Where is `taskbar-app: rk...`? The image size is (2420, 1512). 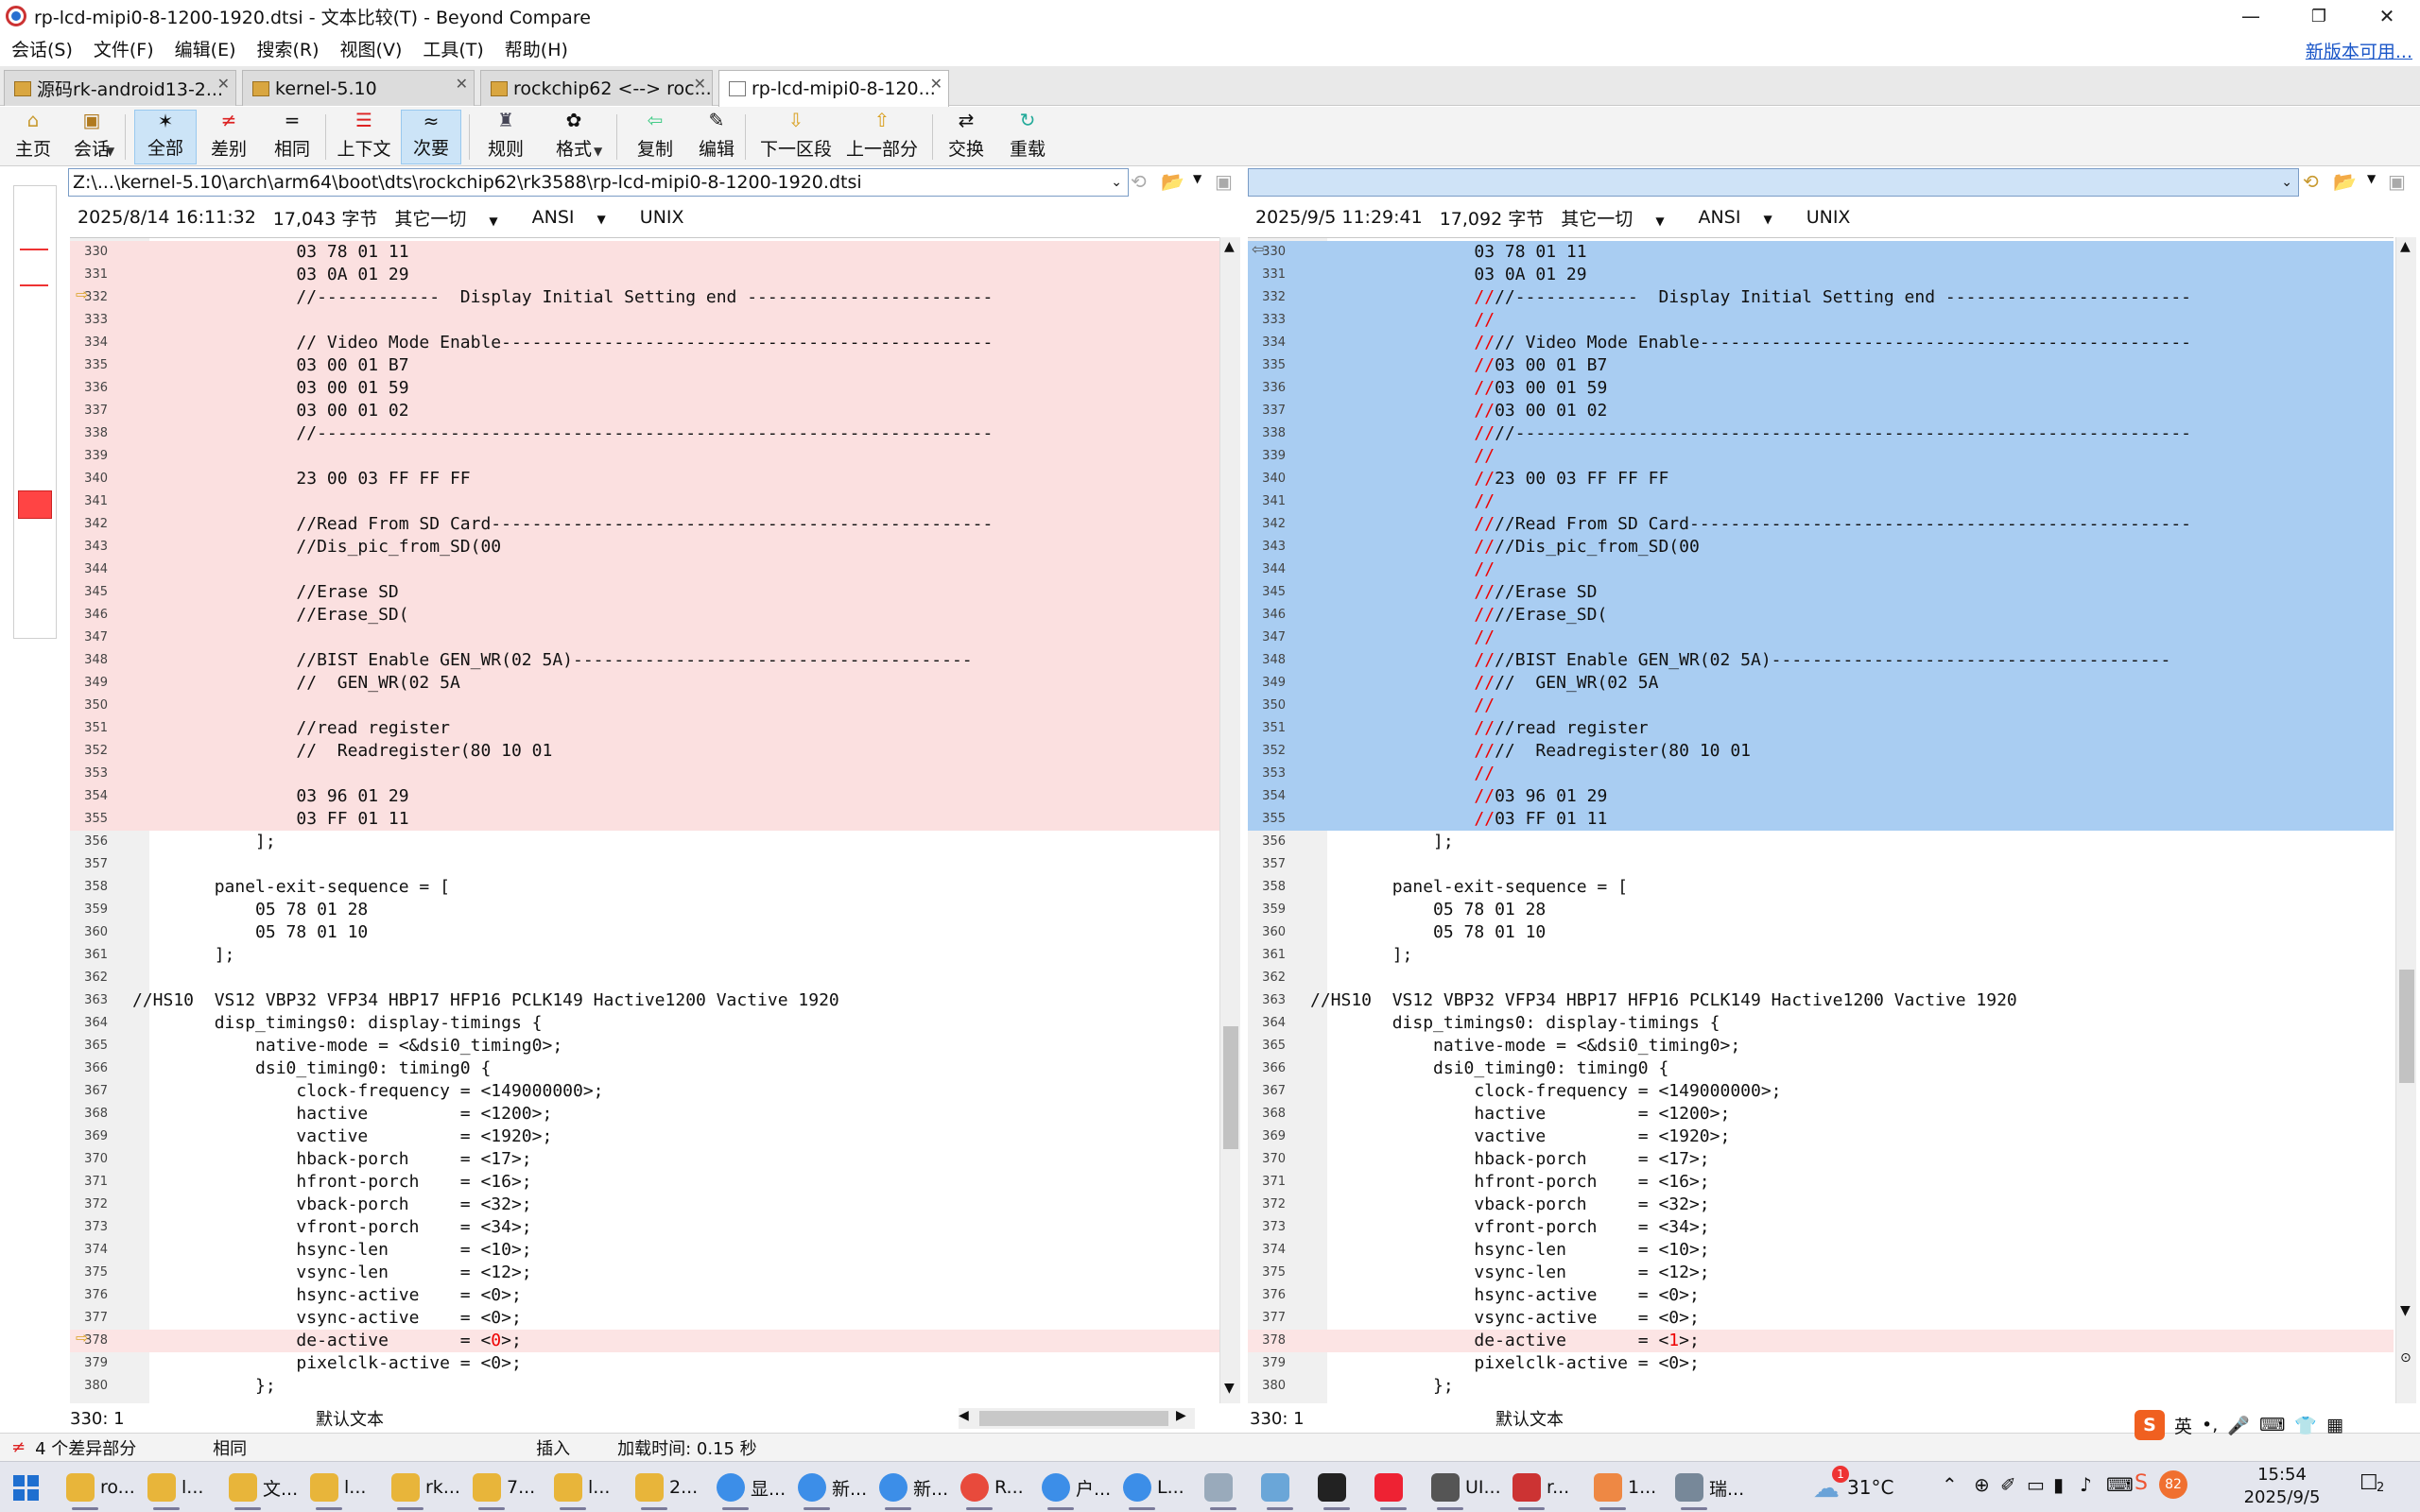
taskbar-app: rk... is located at coordinates (425, 1489).